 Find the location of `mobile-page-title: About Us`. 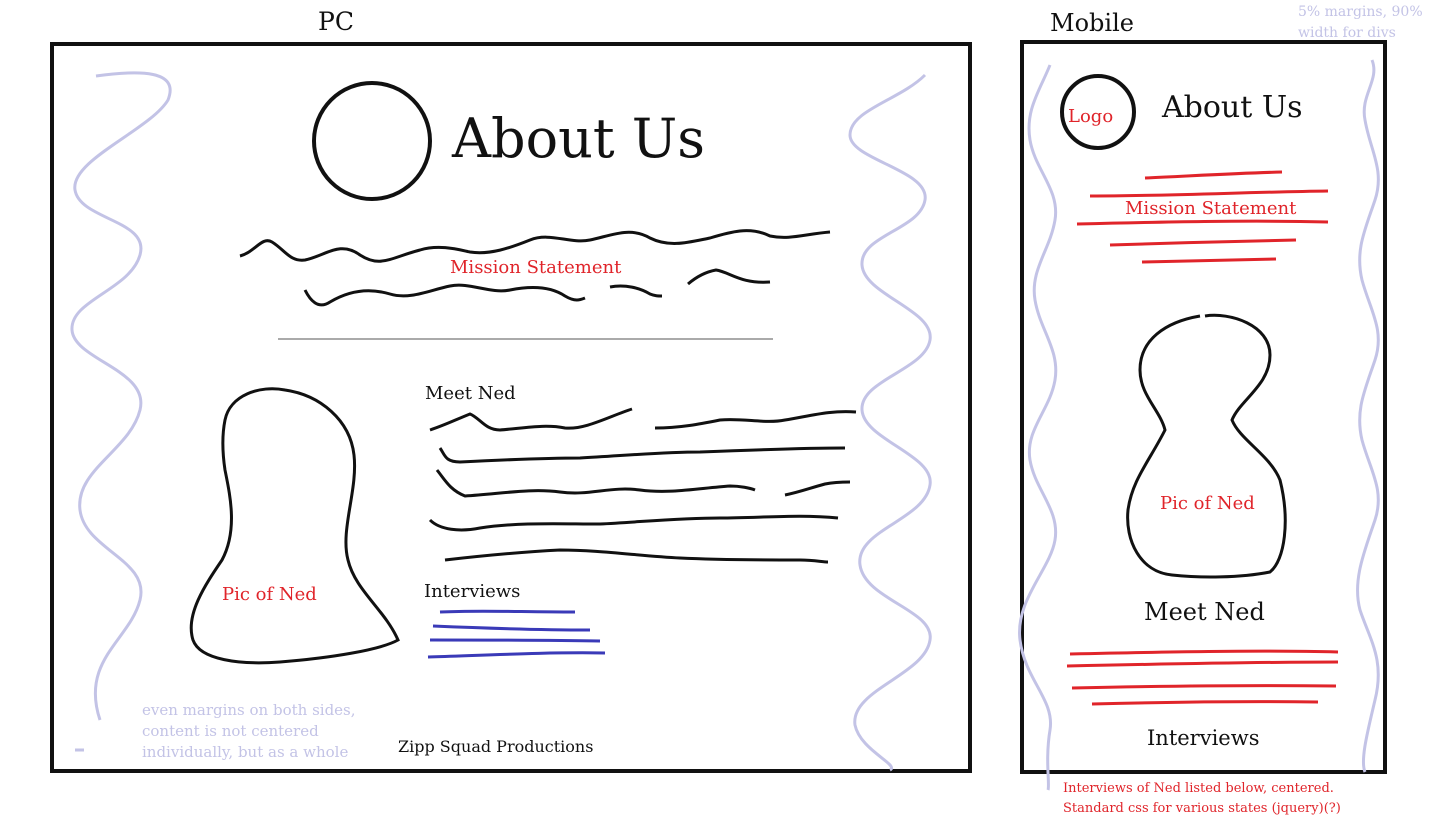

mobile-page-title: About Us is located at coordinates (1232, 107).